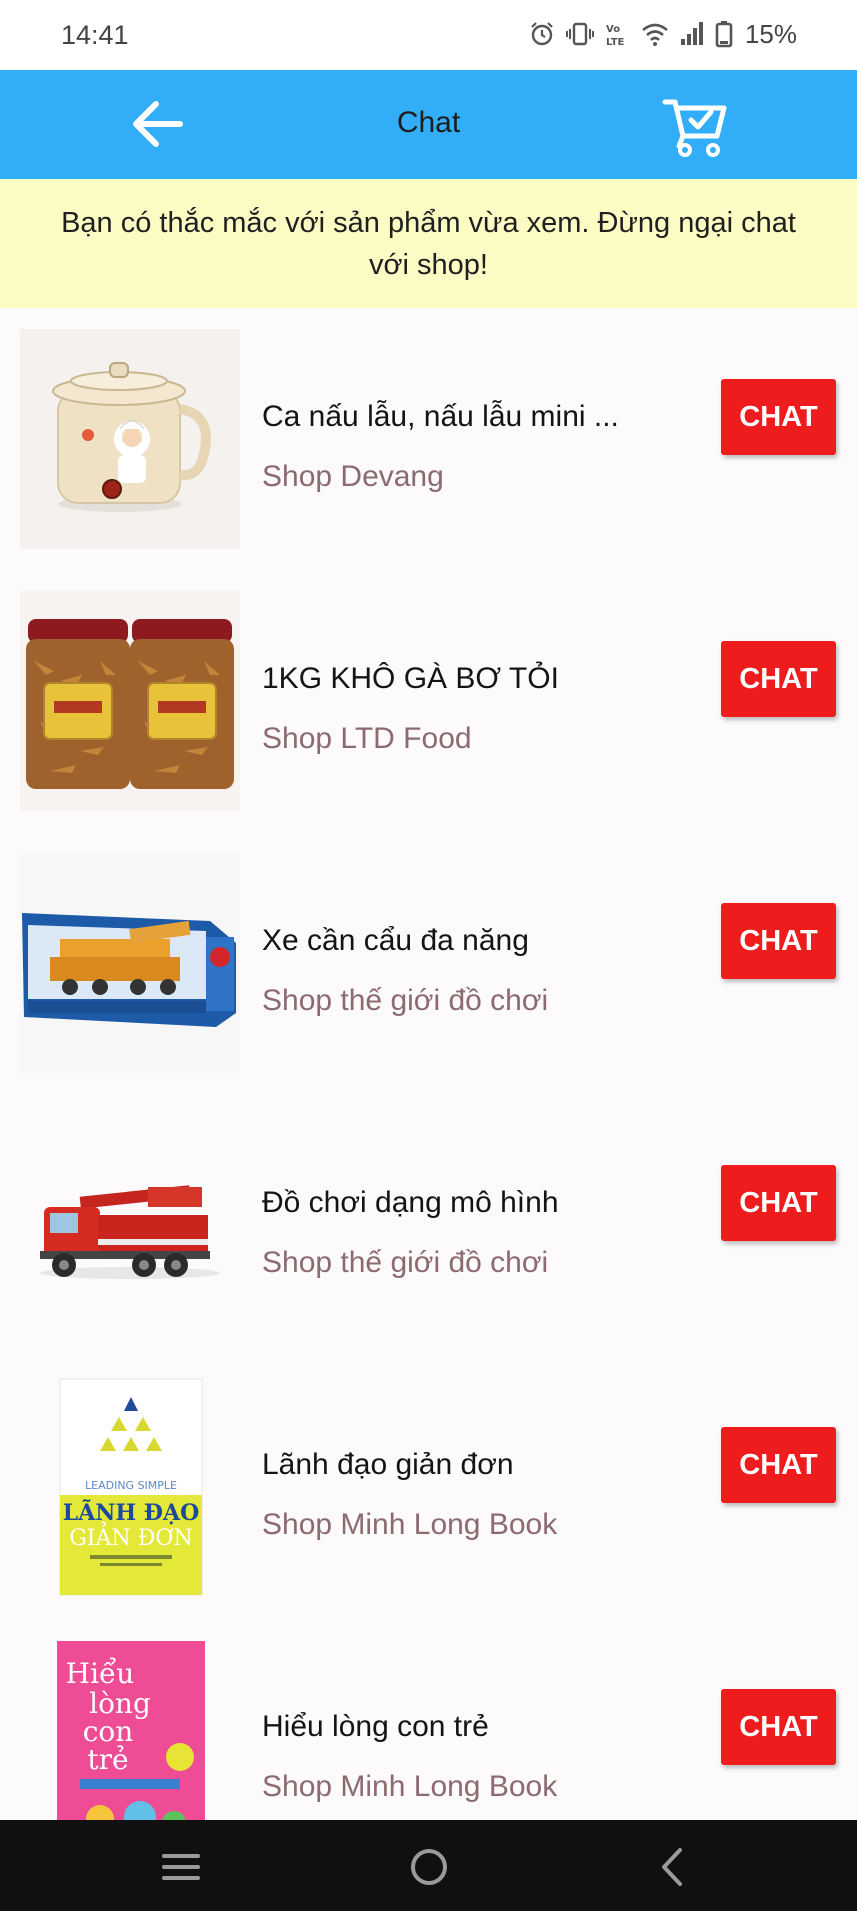  I want to click on recent-apps-button, so click(181, 1867).